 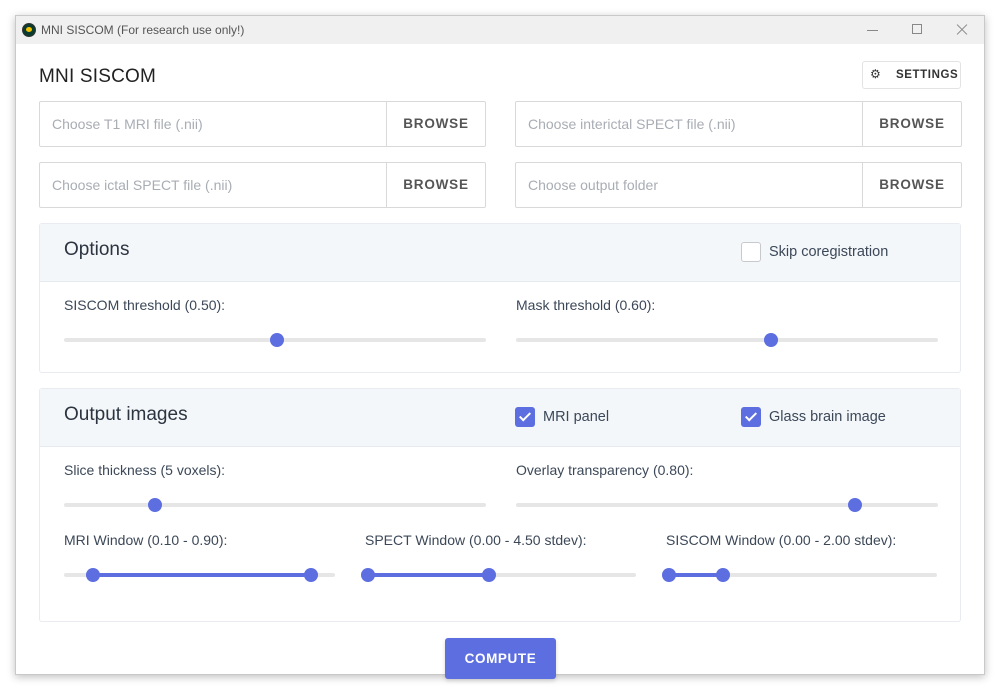 What do you see at coordinates (669, 575) in the screenshot?
I see `siscom-window-low-thumb` at bounding box center [669, 575].